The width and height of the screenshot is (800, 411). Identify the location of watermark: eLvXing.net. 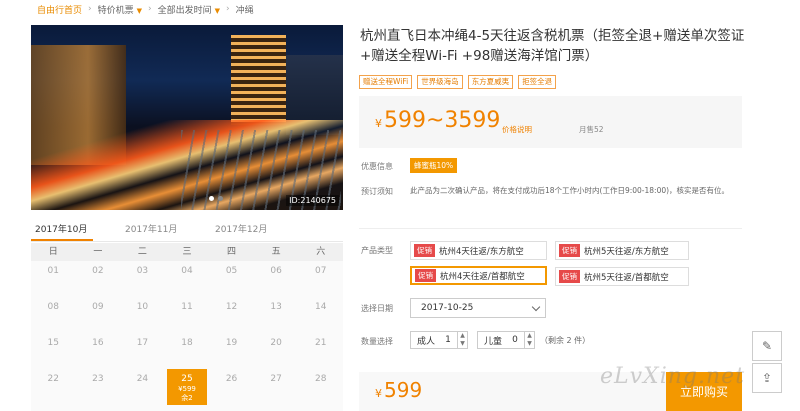
(673, 376).